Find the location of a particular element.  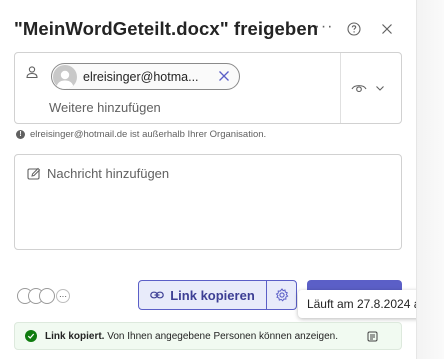

person-icon is located at coordinates (32, 72).